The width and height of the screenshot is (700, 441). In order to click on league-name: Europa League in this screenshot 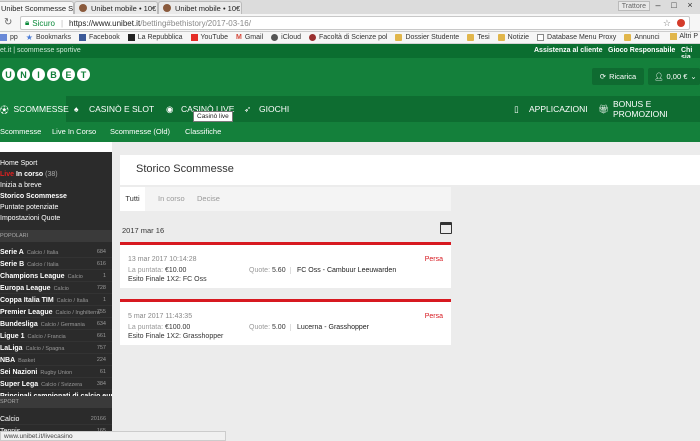, I will do `click(25, 288)`.